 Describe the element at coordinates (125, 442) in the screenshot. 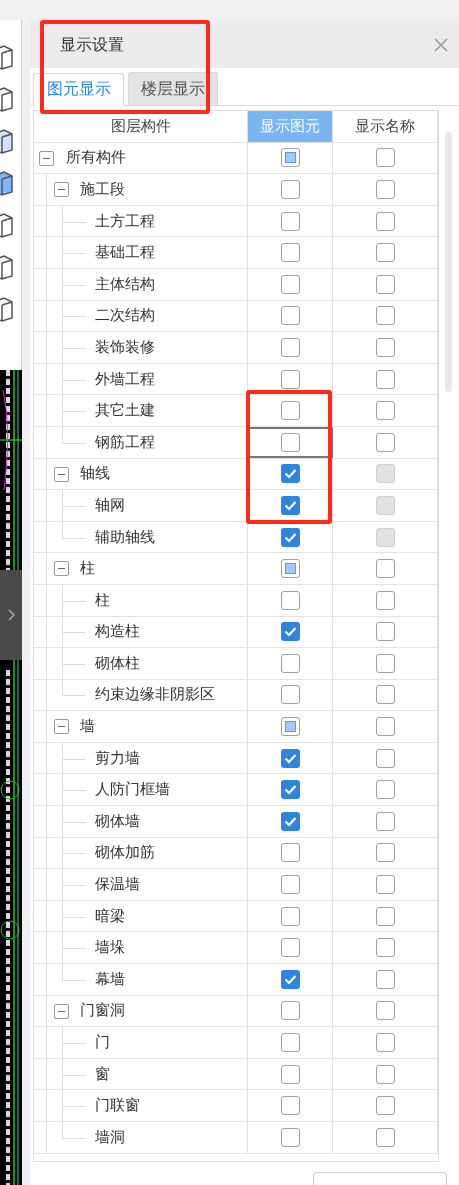

I see `layer-name: 钢筋工程` at that location.